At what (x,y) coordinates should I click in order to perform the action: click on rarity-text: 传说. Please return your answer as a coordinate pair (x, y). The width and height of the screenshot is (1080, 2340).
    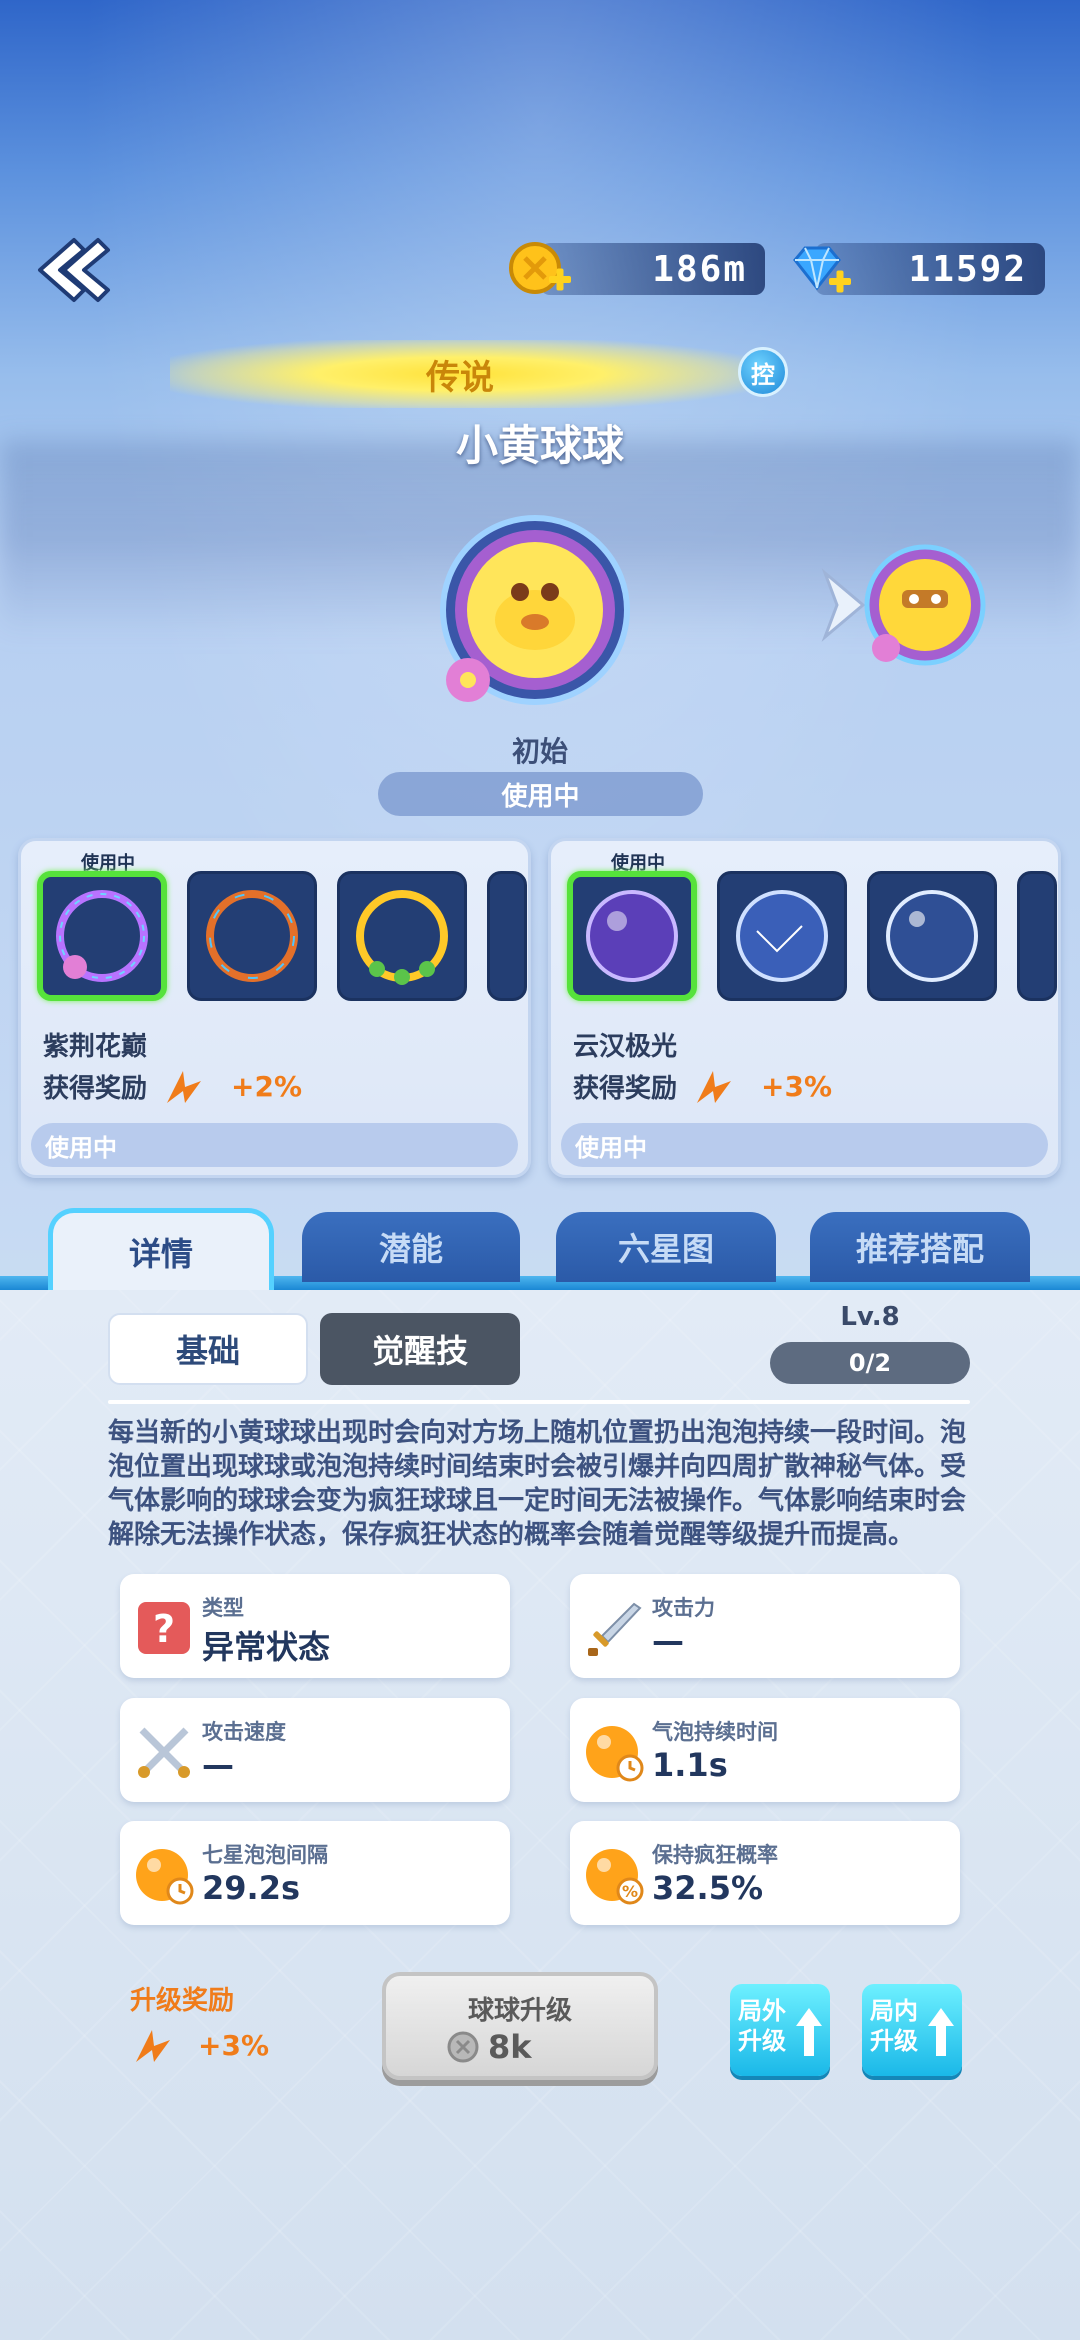
    Looking at the image, I should click on (460, 377).